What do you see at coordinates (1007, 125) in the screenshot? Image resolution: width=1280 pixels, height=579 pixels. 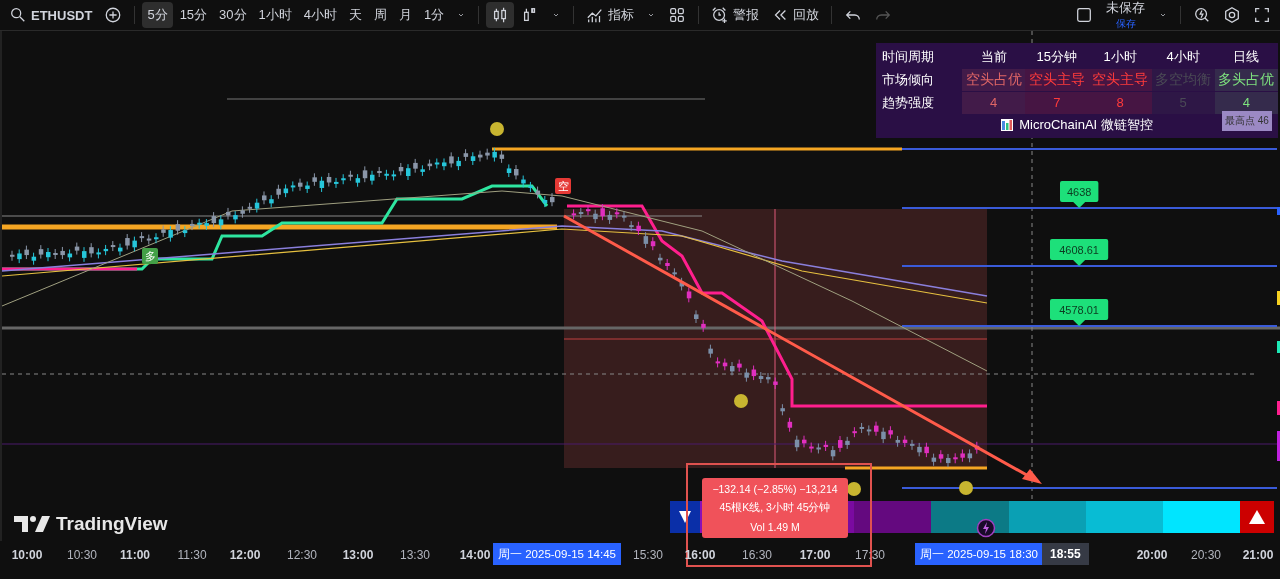 I see `chart-logo-icon` at bounding box center [1007, 125].